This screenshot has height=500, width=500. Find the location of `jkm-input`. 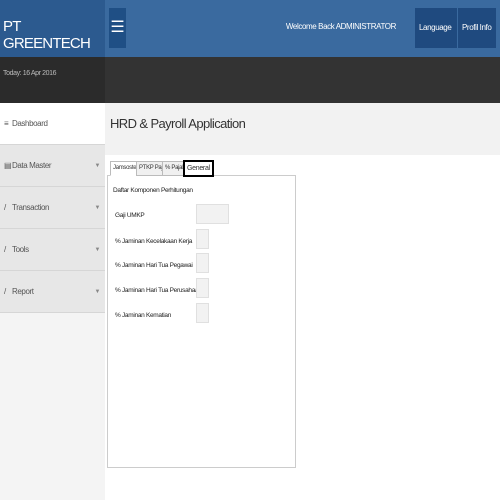

jkm-input is located at coordinates (202, 313).